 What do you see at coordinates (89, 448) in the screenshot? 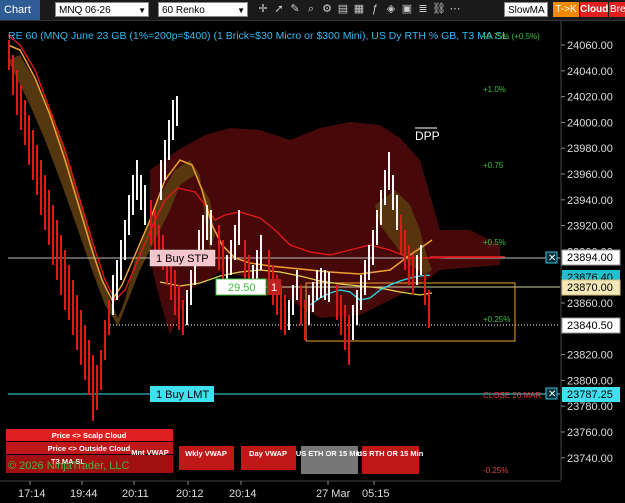
I see `outside-cloud-label: Price <> Outside Cloud` at bounding box center [89, 448].